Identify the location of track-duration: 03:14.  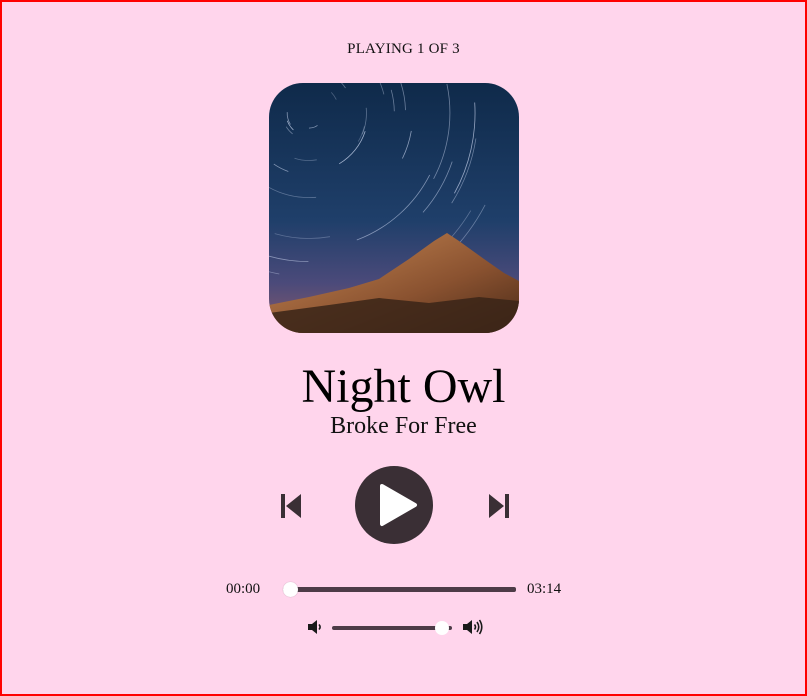
(544, 589).